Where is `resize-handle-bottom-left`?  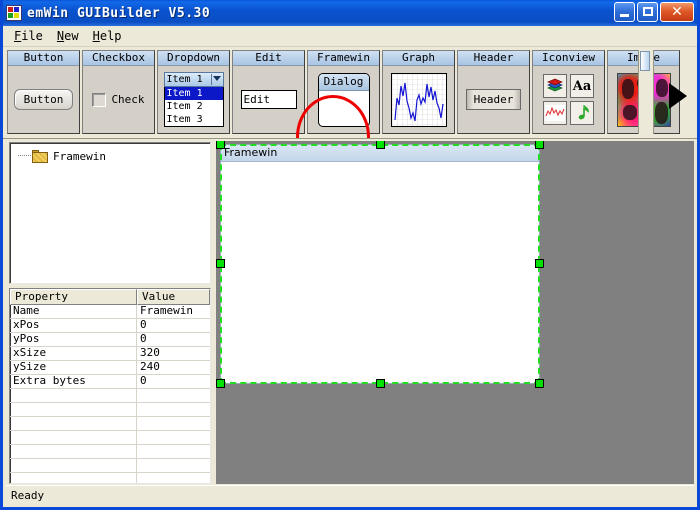
resize-handle-bottom-left is located at coordinates (220, 383).